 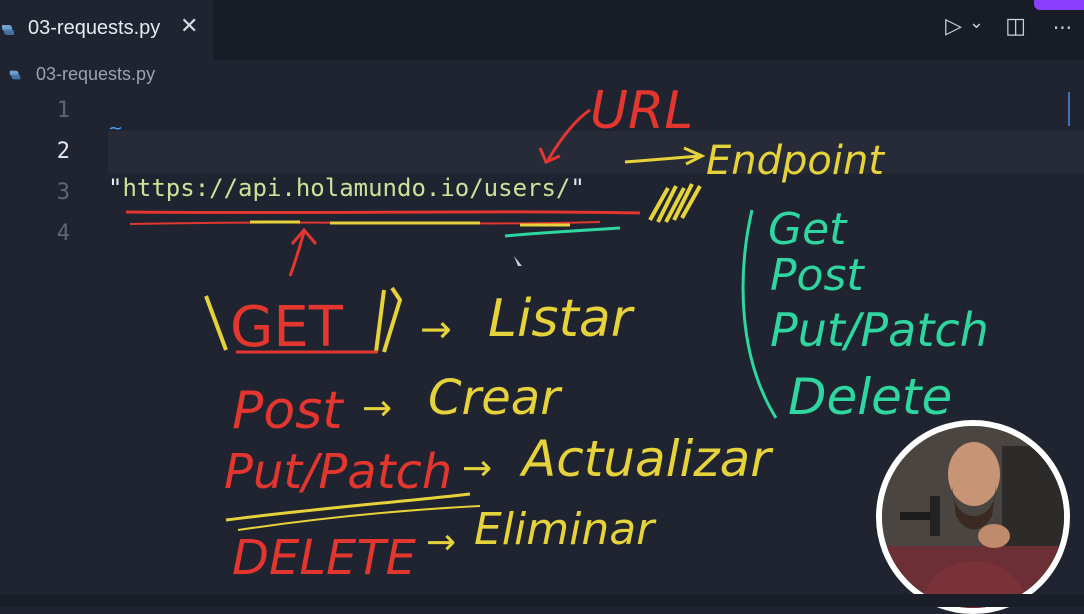 I want to click on url-label: URL, so click(x=641, y=111).